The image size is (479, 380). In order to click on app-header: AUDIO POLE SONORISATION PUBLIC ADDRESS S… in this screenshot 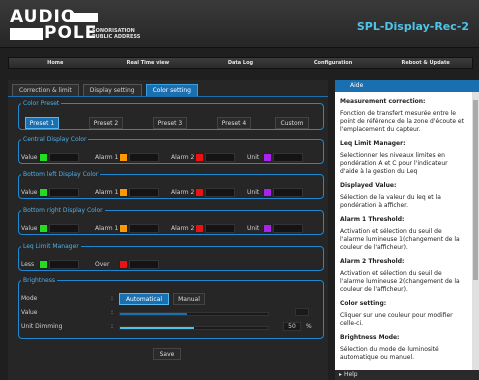, I will do `click(239, 24)`.